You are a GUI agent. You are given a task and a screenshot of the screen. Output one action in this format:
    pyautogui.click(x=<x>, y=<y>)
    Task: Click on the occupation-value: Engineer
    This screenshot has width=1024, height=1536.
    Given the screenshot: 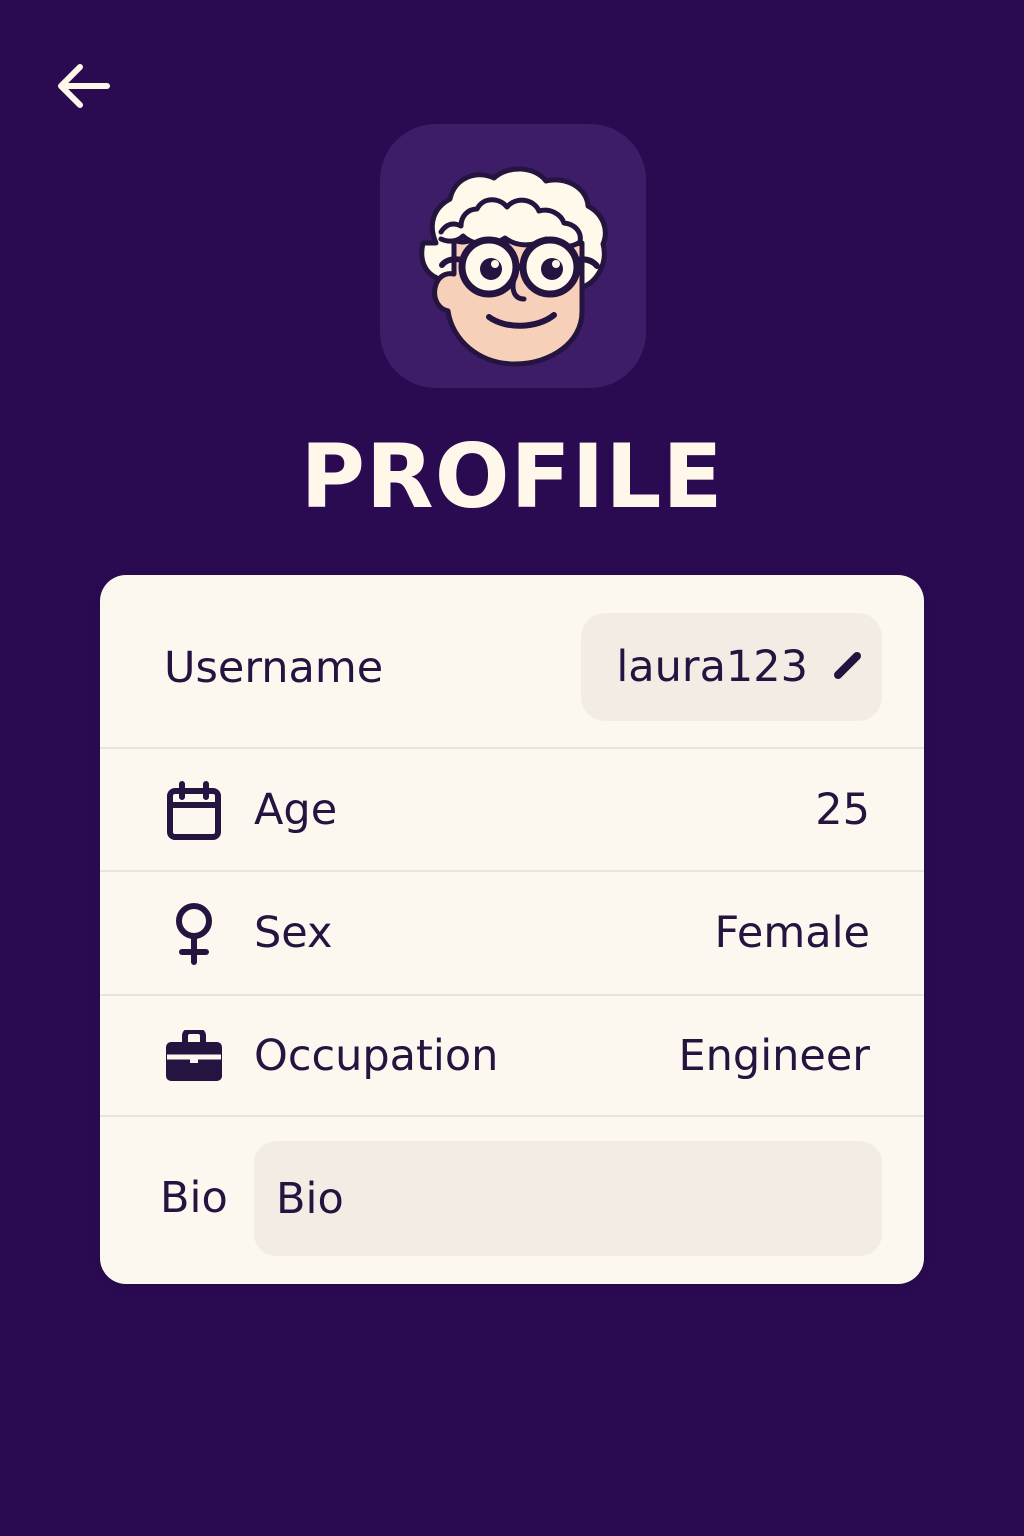 What is the action you would take?
    pyautogui.click(x=774, y=1056)
    